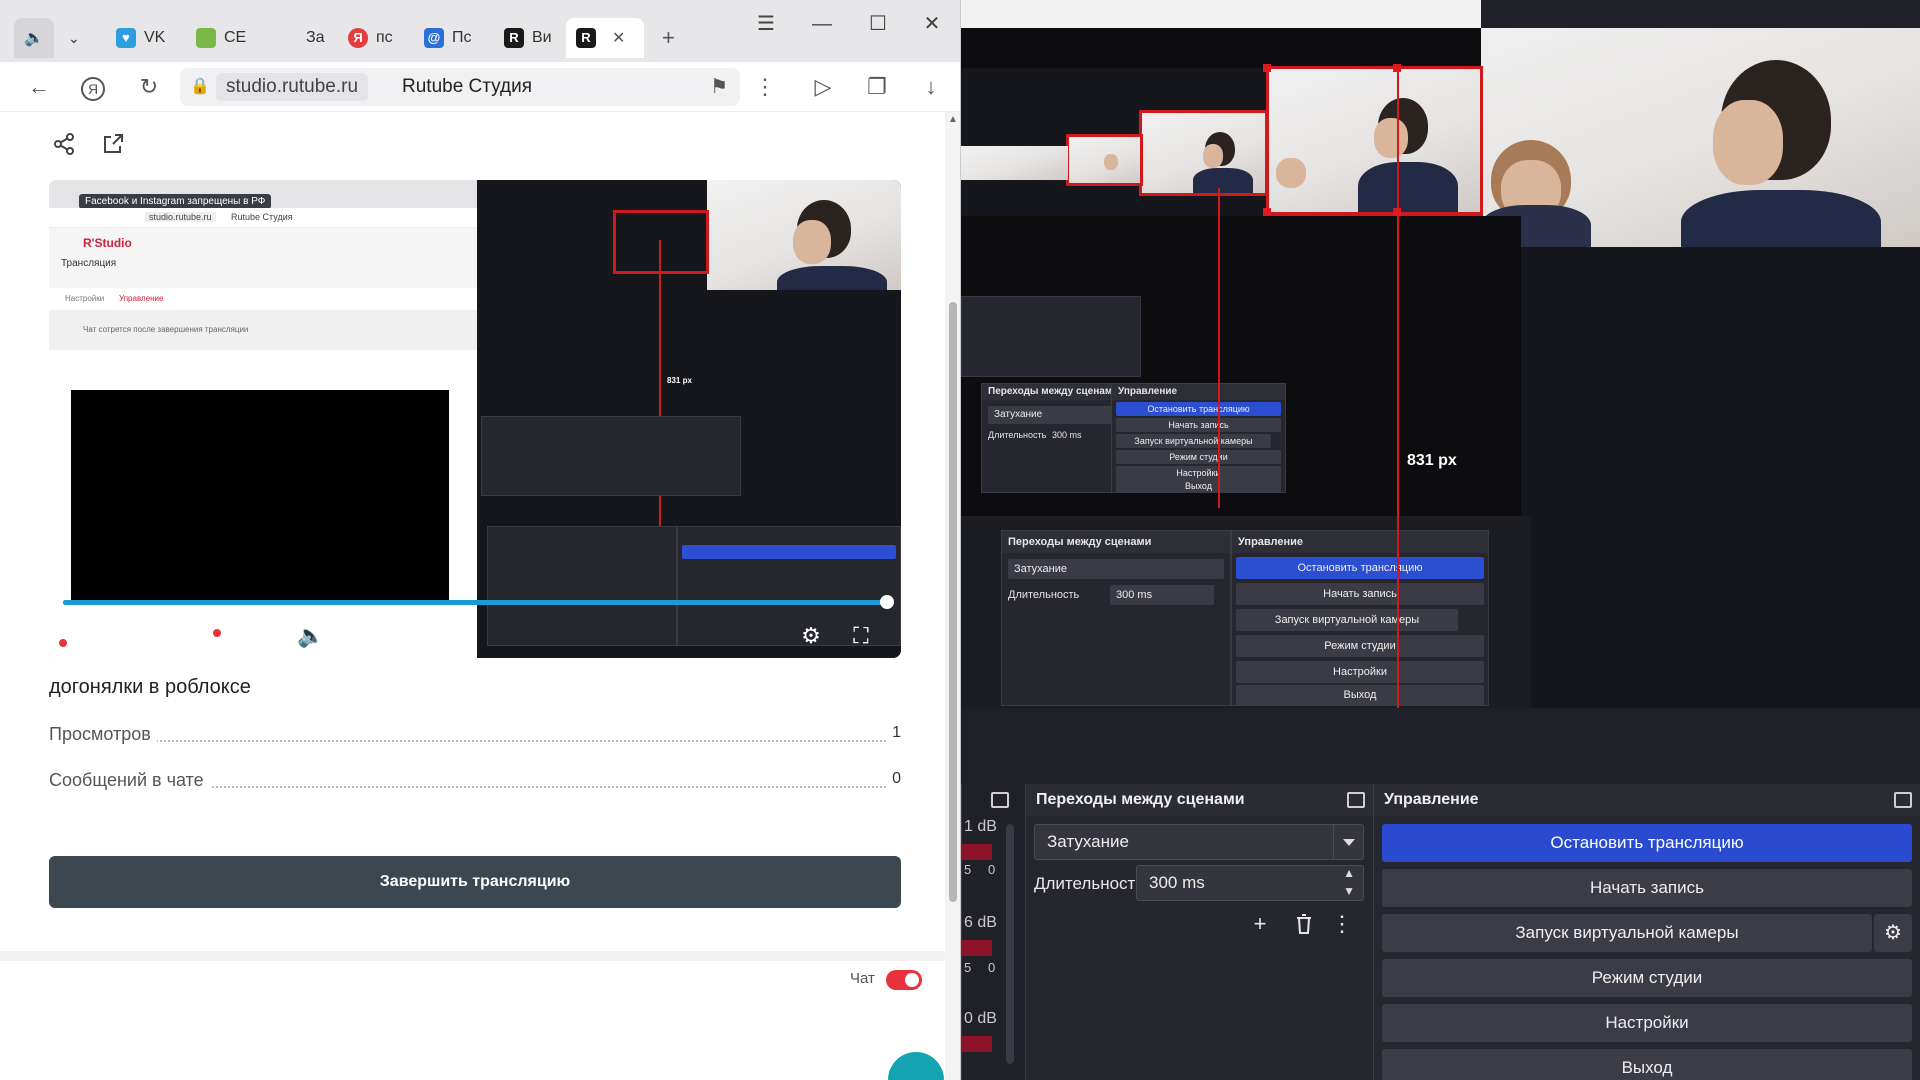 Image resolution: width=1920 pixels, height=1080 pixels. What do you see at coordinates (113, 147) in the screenshot?
I see `open-external-icon` at bounding box center [113, 147].